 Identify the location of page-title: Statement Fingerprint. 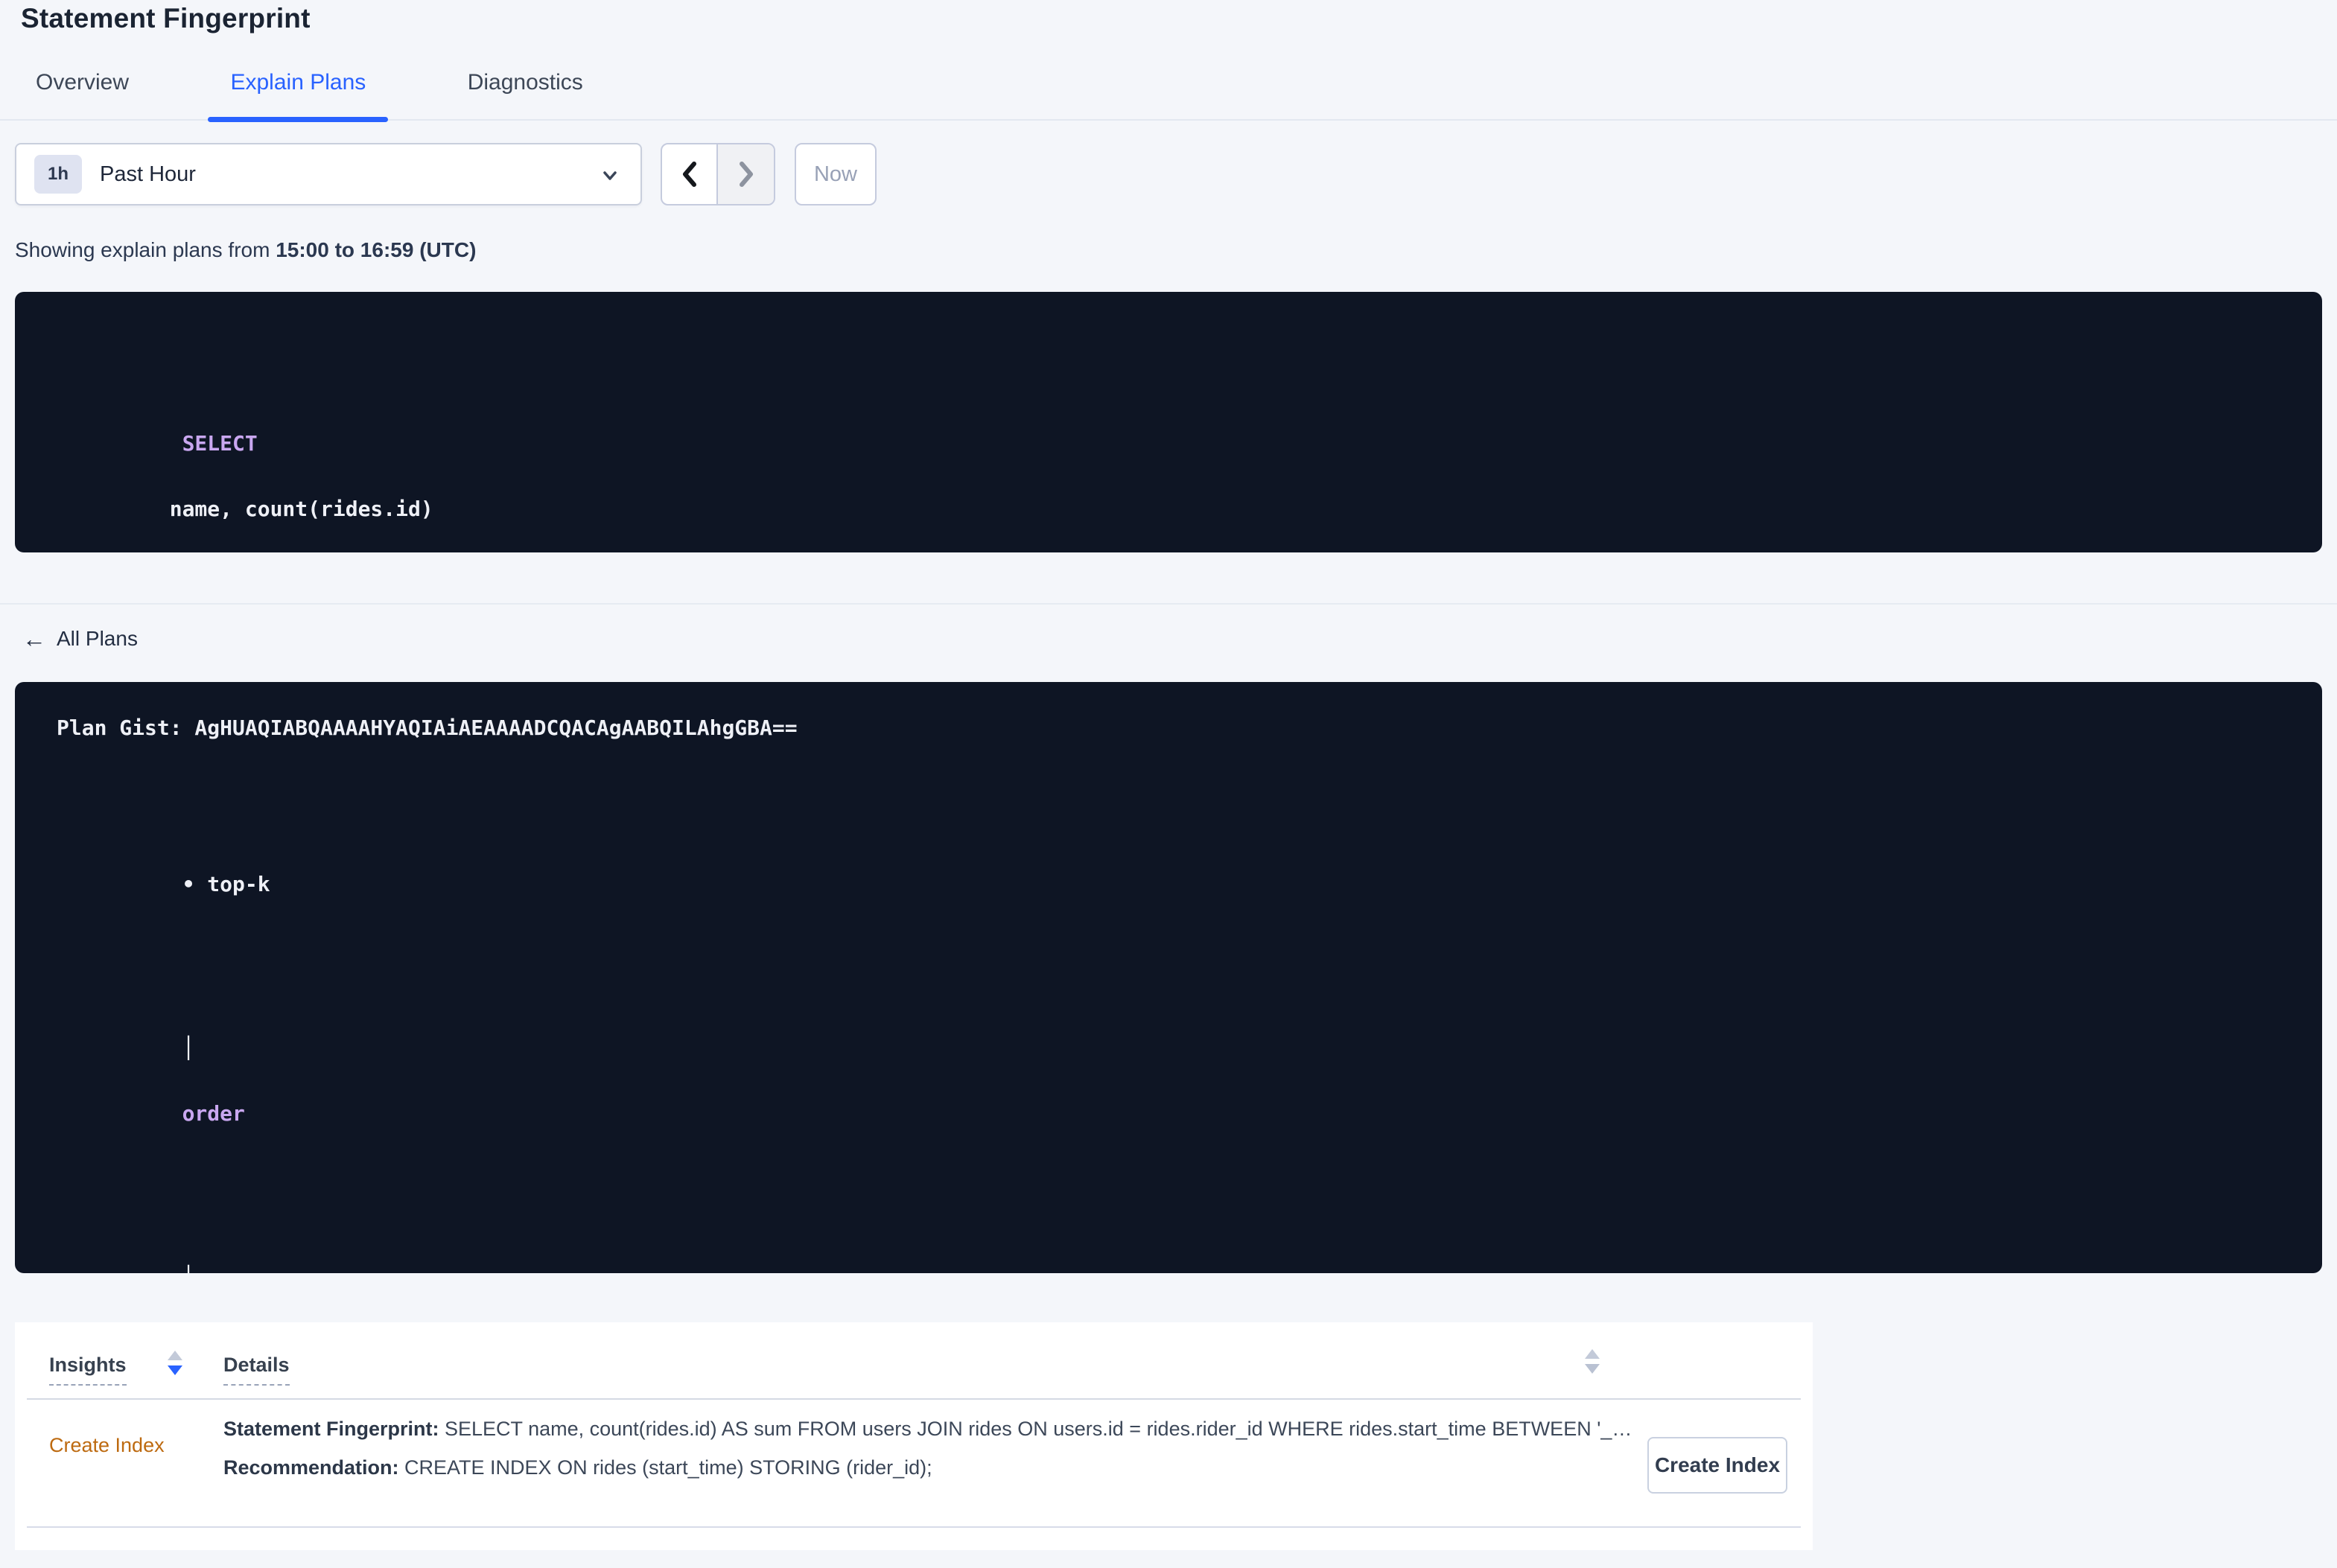
(166, 18).